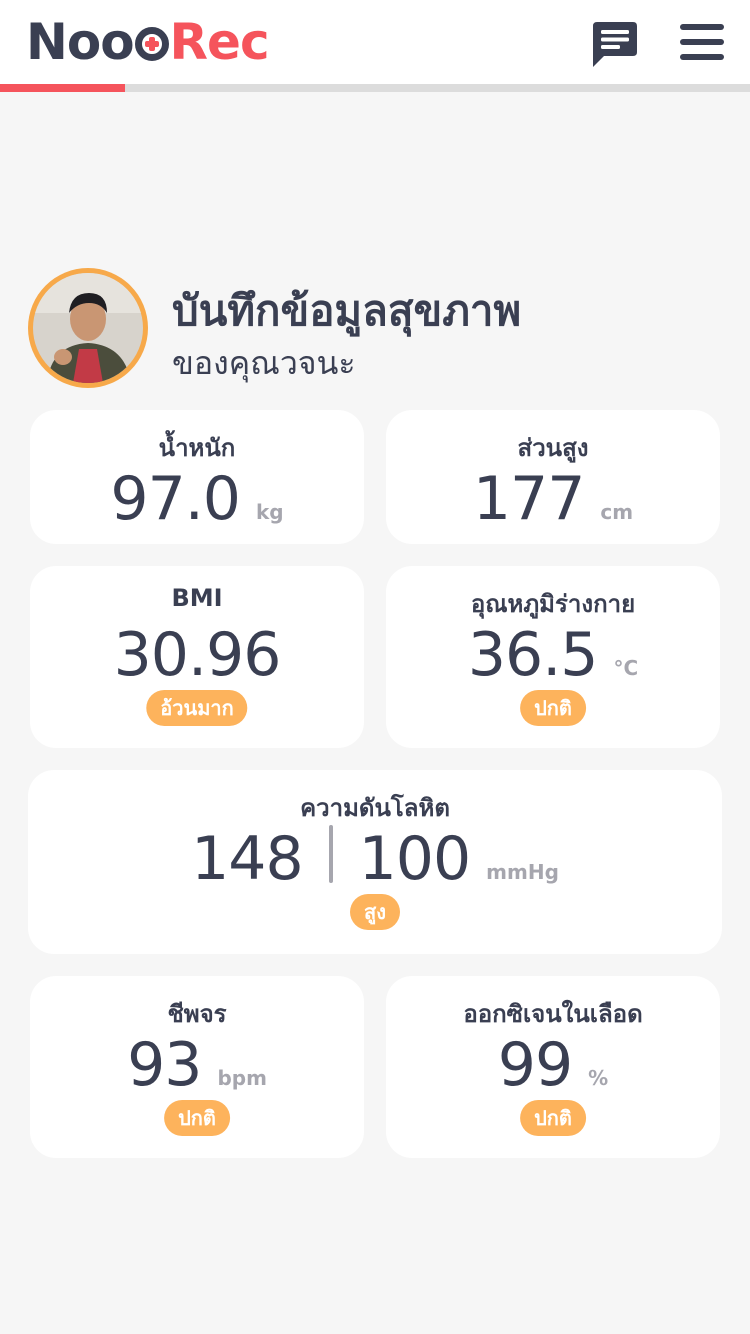  Describe the element at coordinates (247, 859) in the screenshot. I see `systolic-value: 148` at that location.